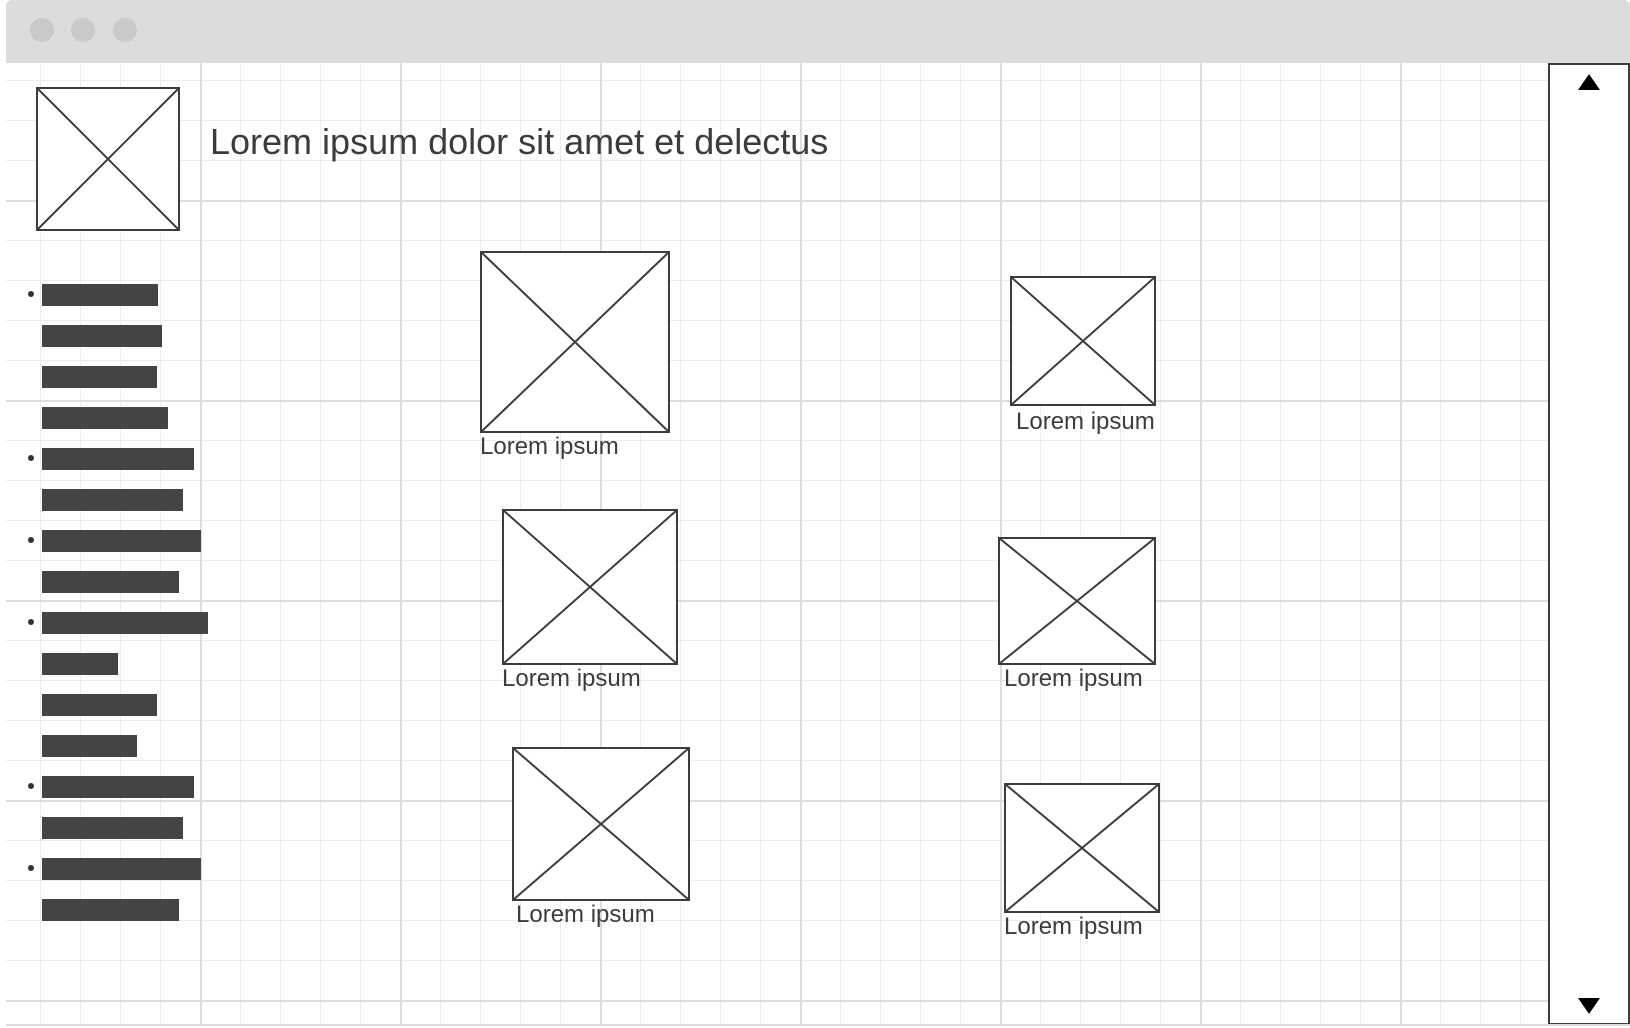  What do you see at coordinates (585, 914) in the screenshot?
I see `gallery-caption-5: Lorem ipsum` at bounding box center [585, 914].